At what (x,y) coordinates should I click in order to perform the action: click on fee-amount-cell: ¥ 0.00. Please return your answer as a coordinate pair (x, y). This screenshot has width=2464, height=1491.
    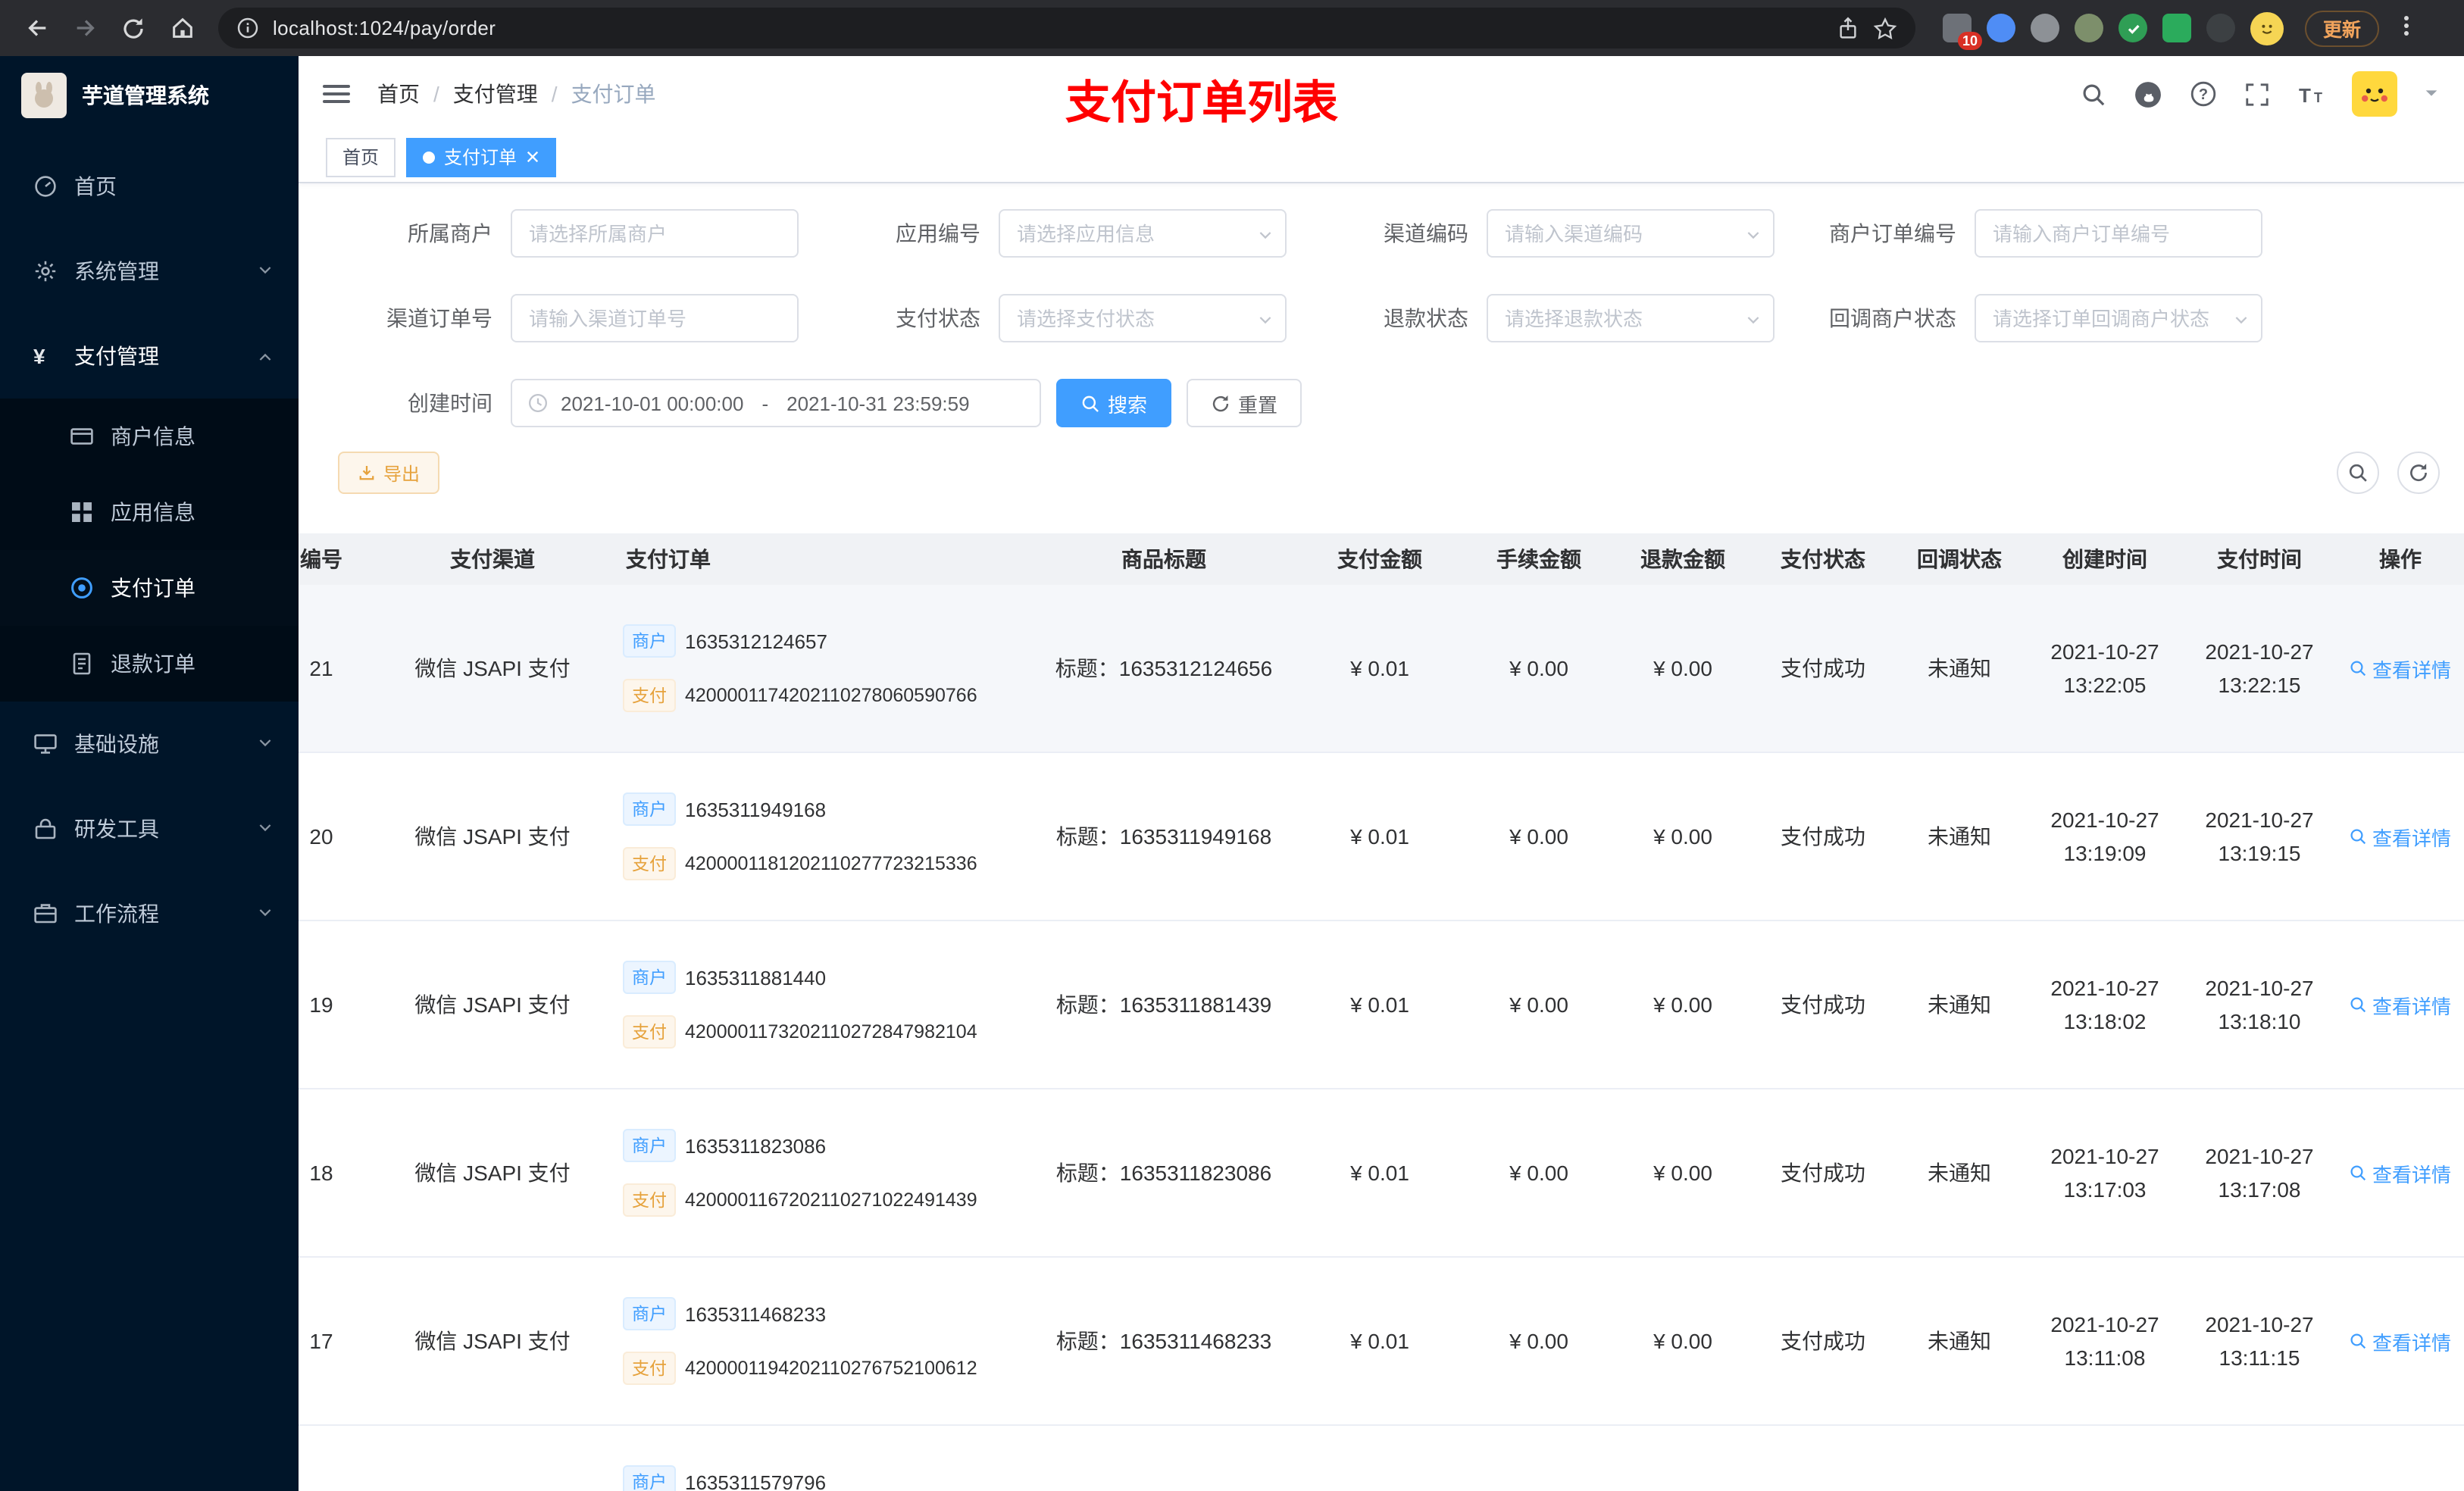
    Looking at the image, I should click on (1538, 1341).